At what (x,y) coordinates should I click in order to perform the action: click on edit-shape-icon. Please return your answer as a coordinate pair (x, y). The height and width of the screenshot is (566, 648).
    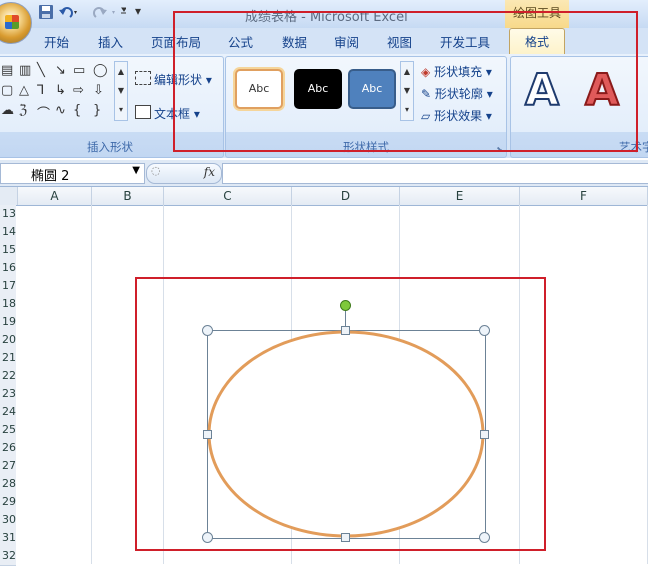
    Looking at the image, I should click on (143, 78).